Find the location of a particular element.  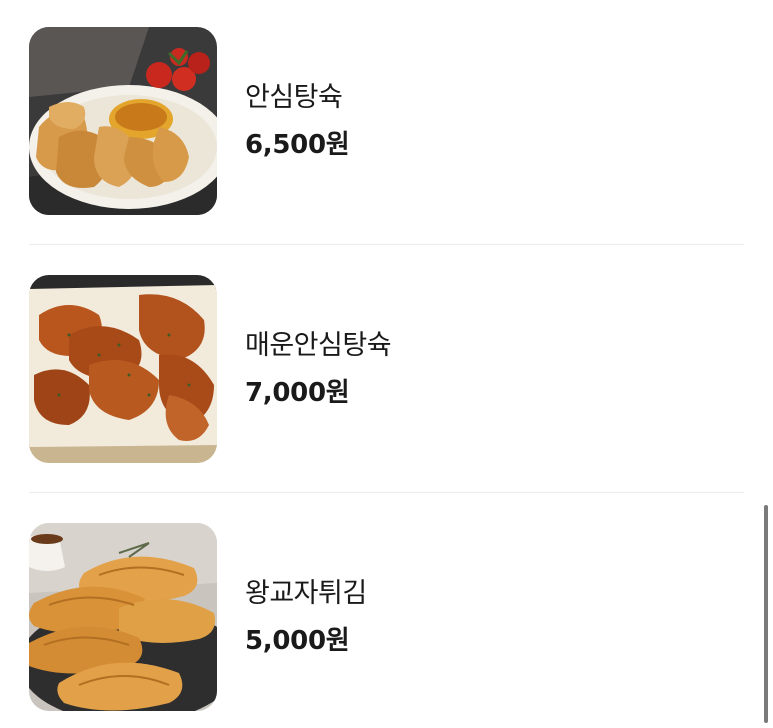

menu-item-name: 매운안심탕슉 is located at coordinates (318, 345).